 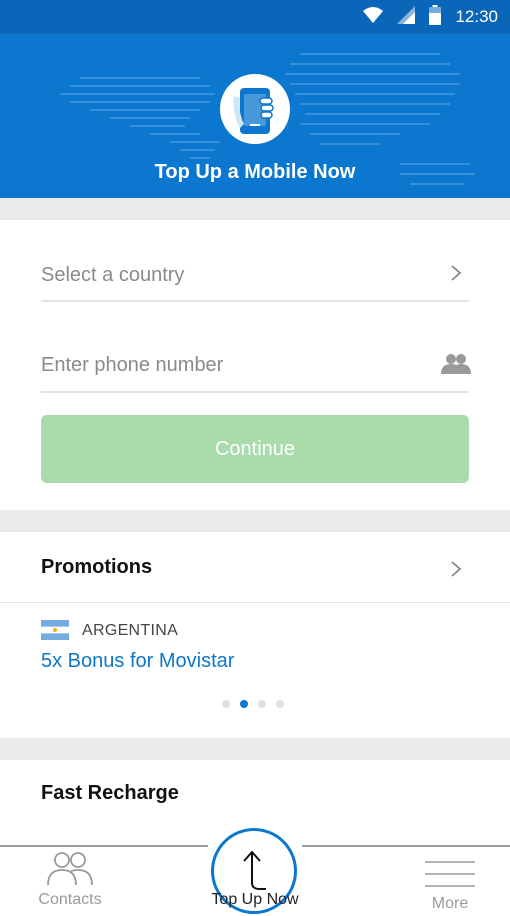 I want to click on continue-button: Continue, so click(x=255, y=449).